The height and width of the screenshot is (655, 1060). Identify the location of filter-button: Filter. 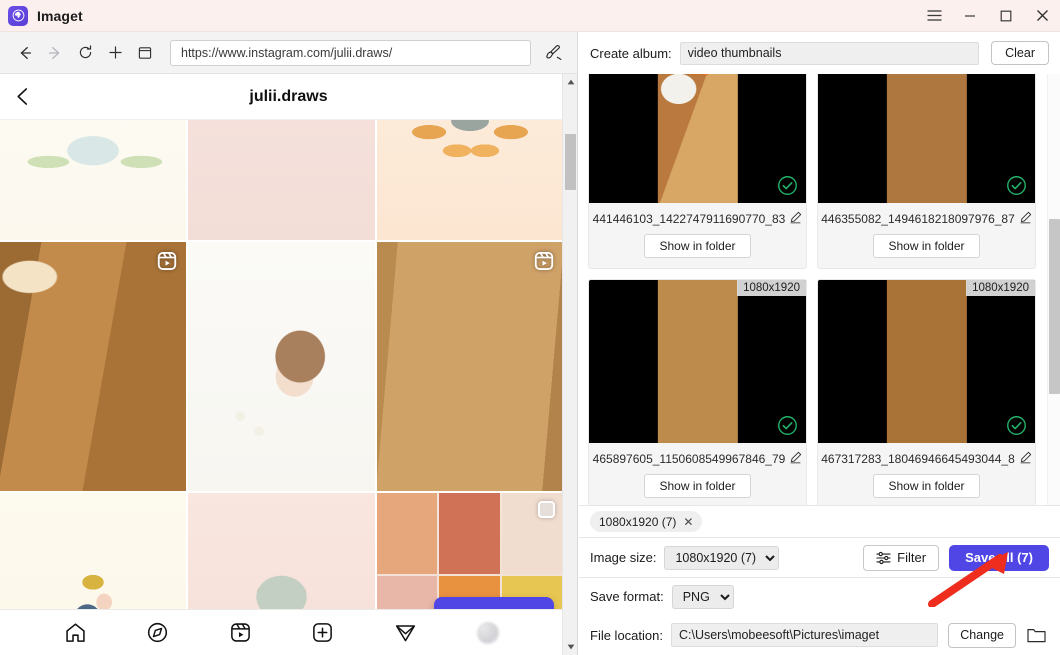
(901, 557).